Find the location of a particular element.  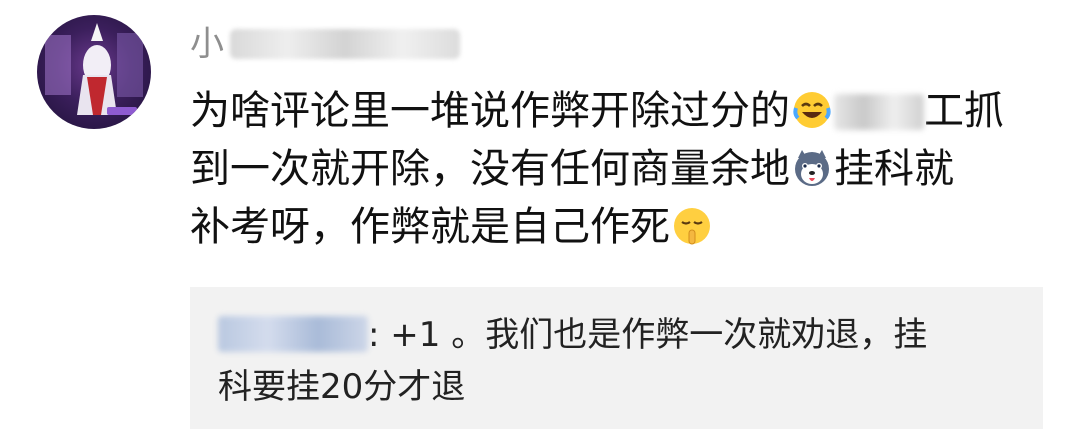

username: 小 is located at coordinates (325, 44).